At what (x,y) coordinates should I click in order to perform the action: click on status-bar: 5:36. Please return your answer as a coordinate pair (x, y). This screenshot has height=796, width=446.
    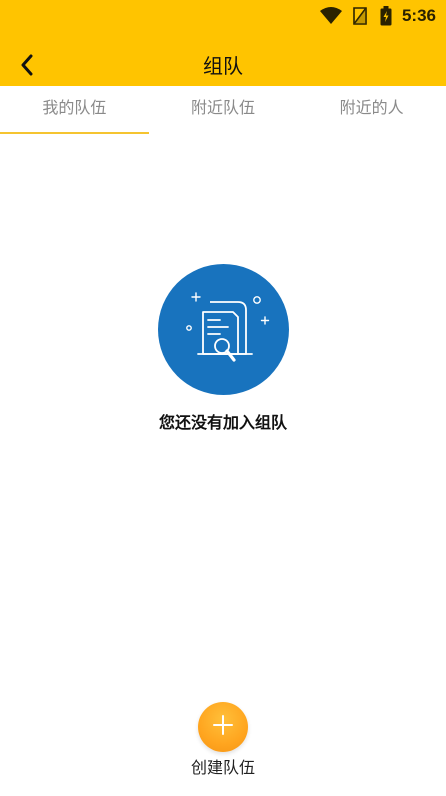
    Looking at the image, I should click on (223, 17).